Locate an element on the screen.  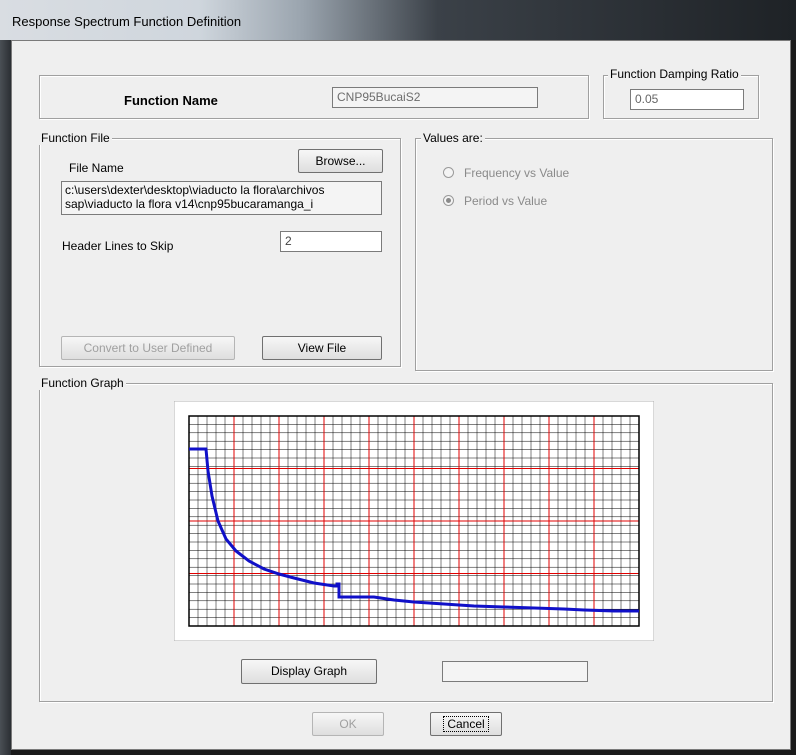
frequency-vs-value-radio: Frequency vs Value is located at coordinates (506, 173).